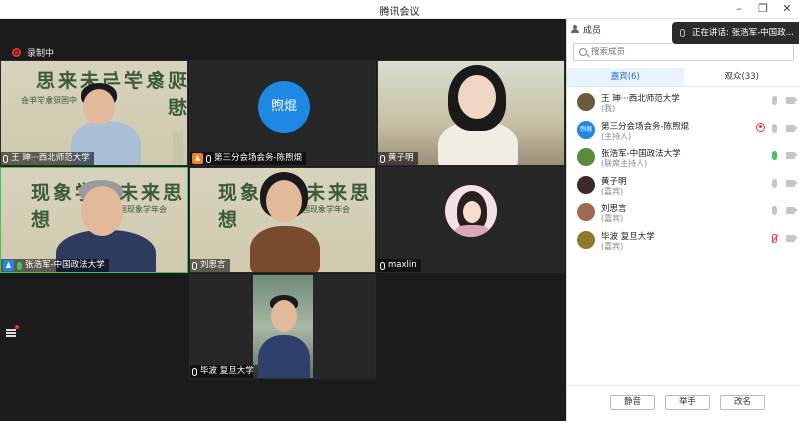  What do you see at coordinates (787, 9) in the screenshot?
I see `close-icon: ✕` at bounding box center [787, 9].